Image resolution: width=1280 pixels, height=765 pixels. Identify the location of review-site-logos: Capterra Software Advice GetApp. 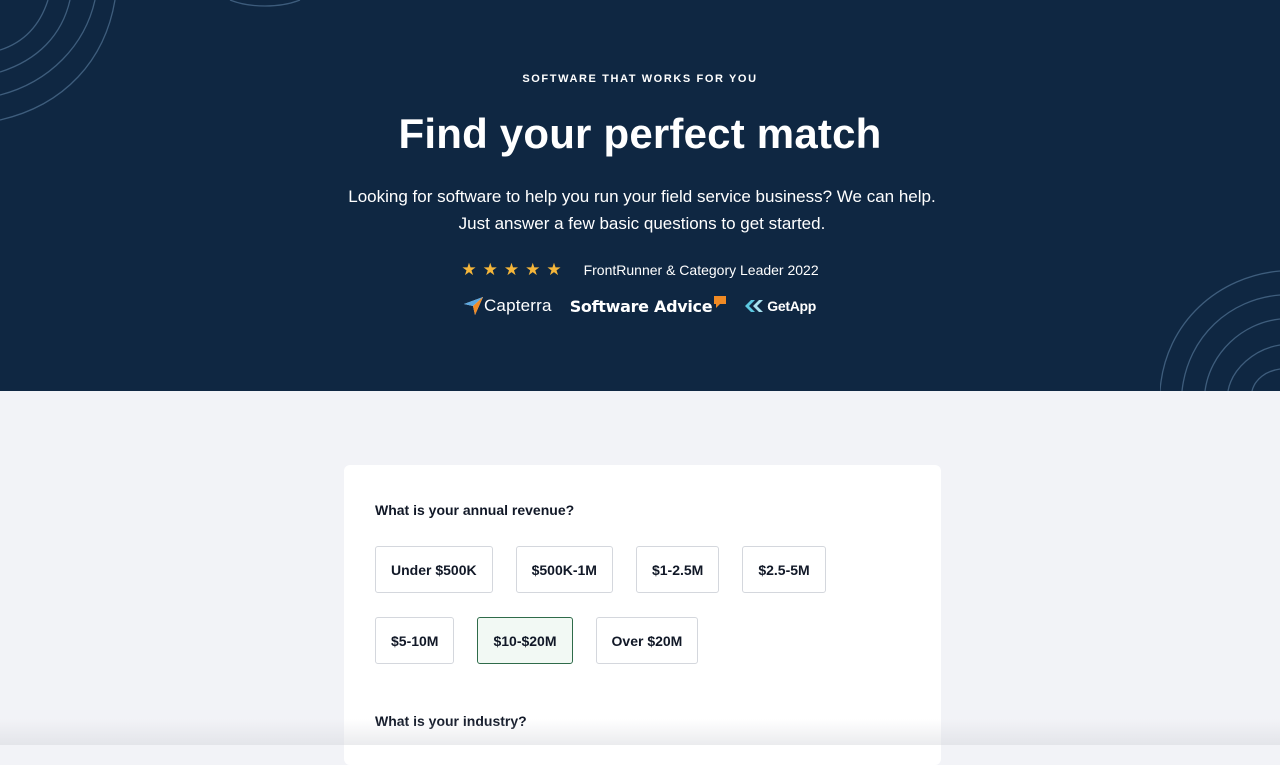
(640, 306).